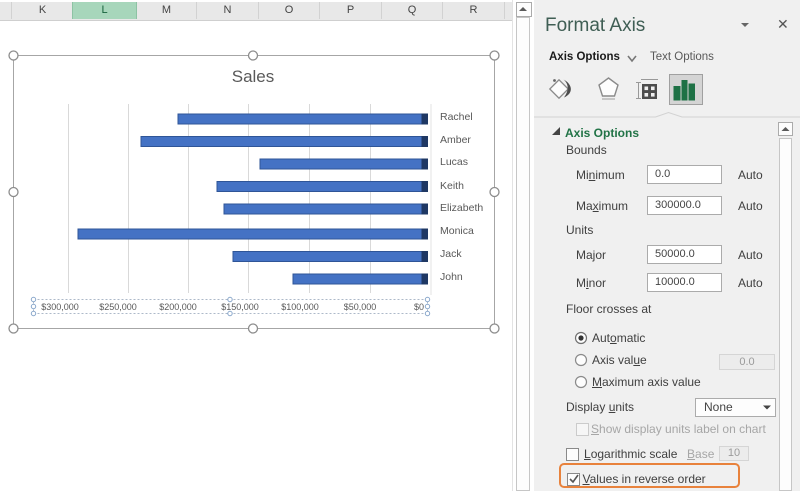 The height and width of the screenshot is (491, 800). I want to click on svg-text: $300,000, so click(60, 307).